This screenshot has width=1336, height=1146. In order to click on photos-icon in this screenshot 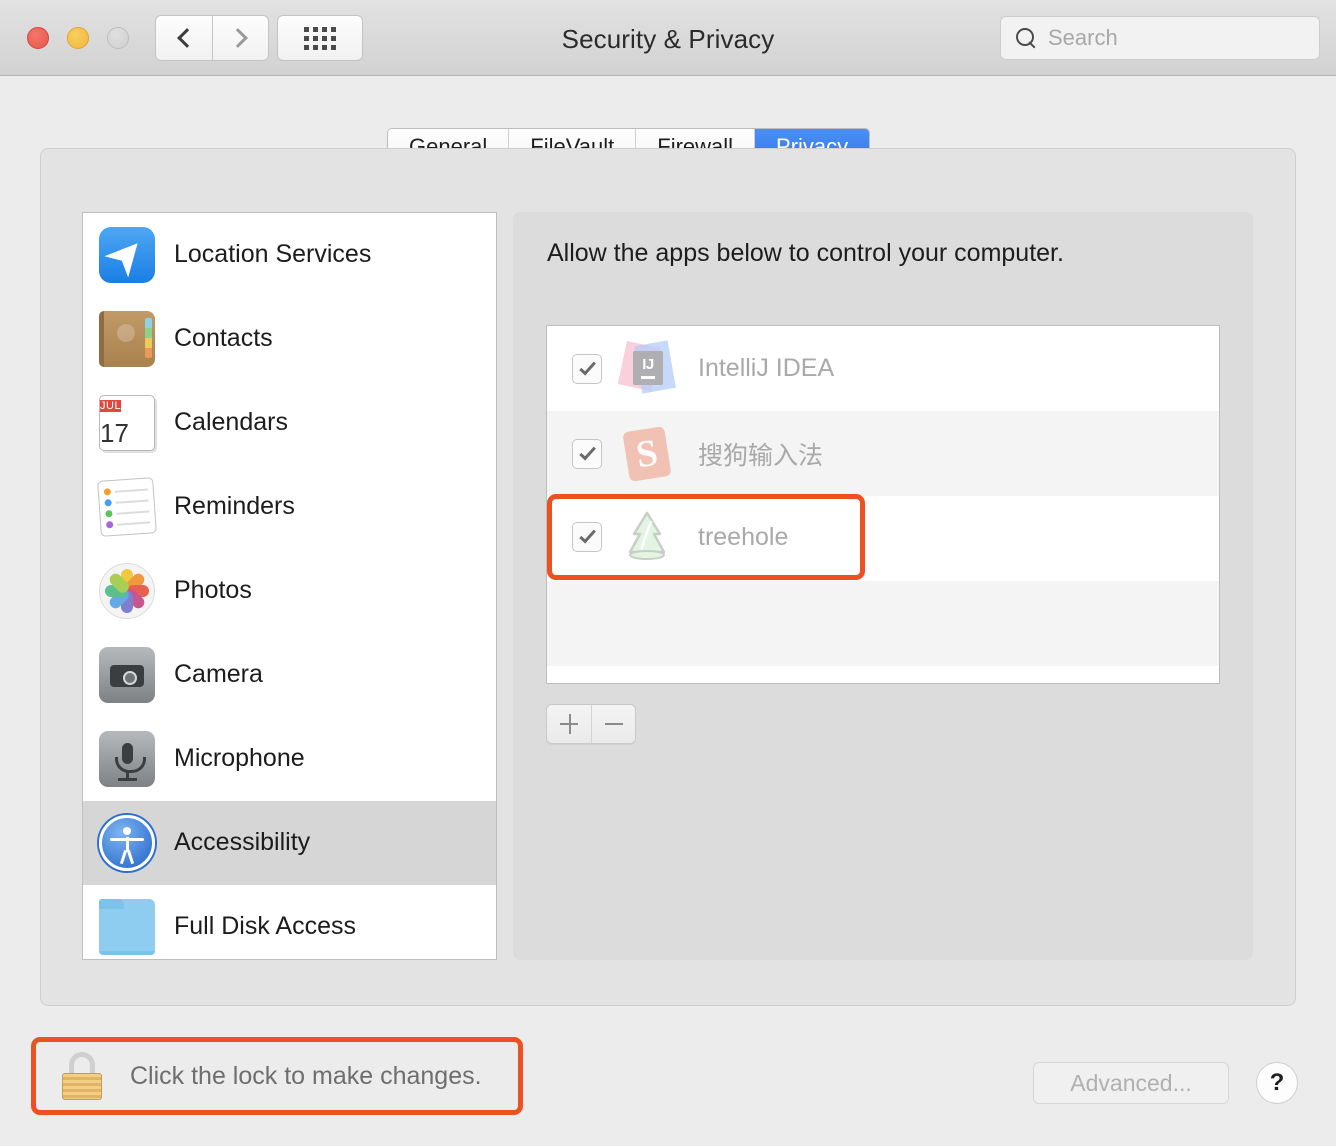, I will do `click(127, 590)`.